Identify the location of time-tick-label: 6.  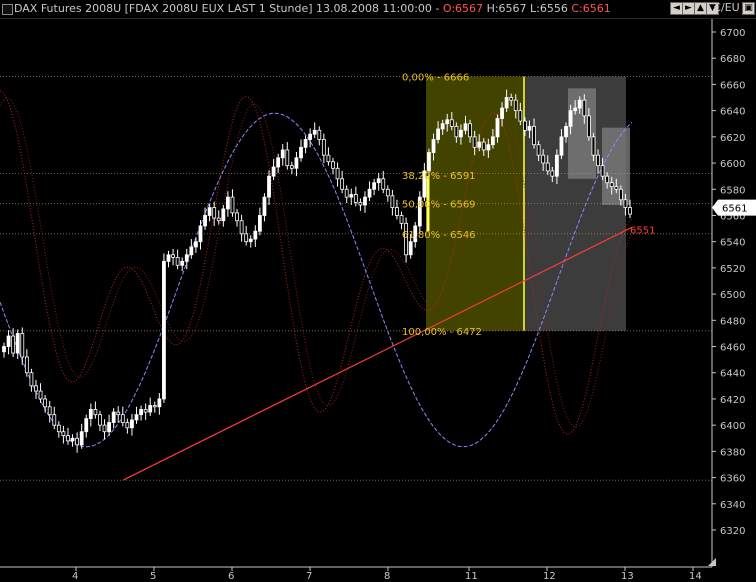
(231, 576).